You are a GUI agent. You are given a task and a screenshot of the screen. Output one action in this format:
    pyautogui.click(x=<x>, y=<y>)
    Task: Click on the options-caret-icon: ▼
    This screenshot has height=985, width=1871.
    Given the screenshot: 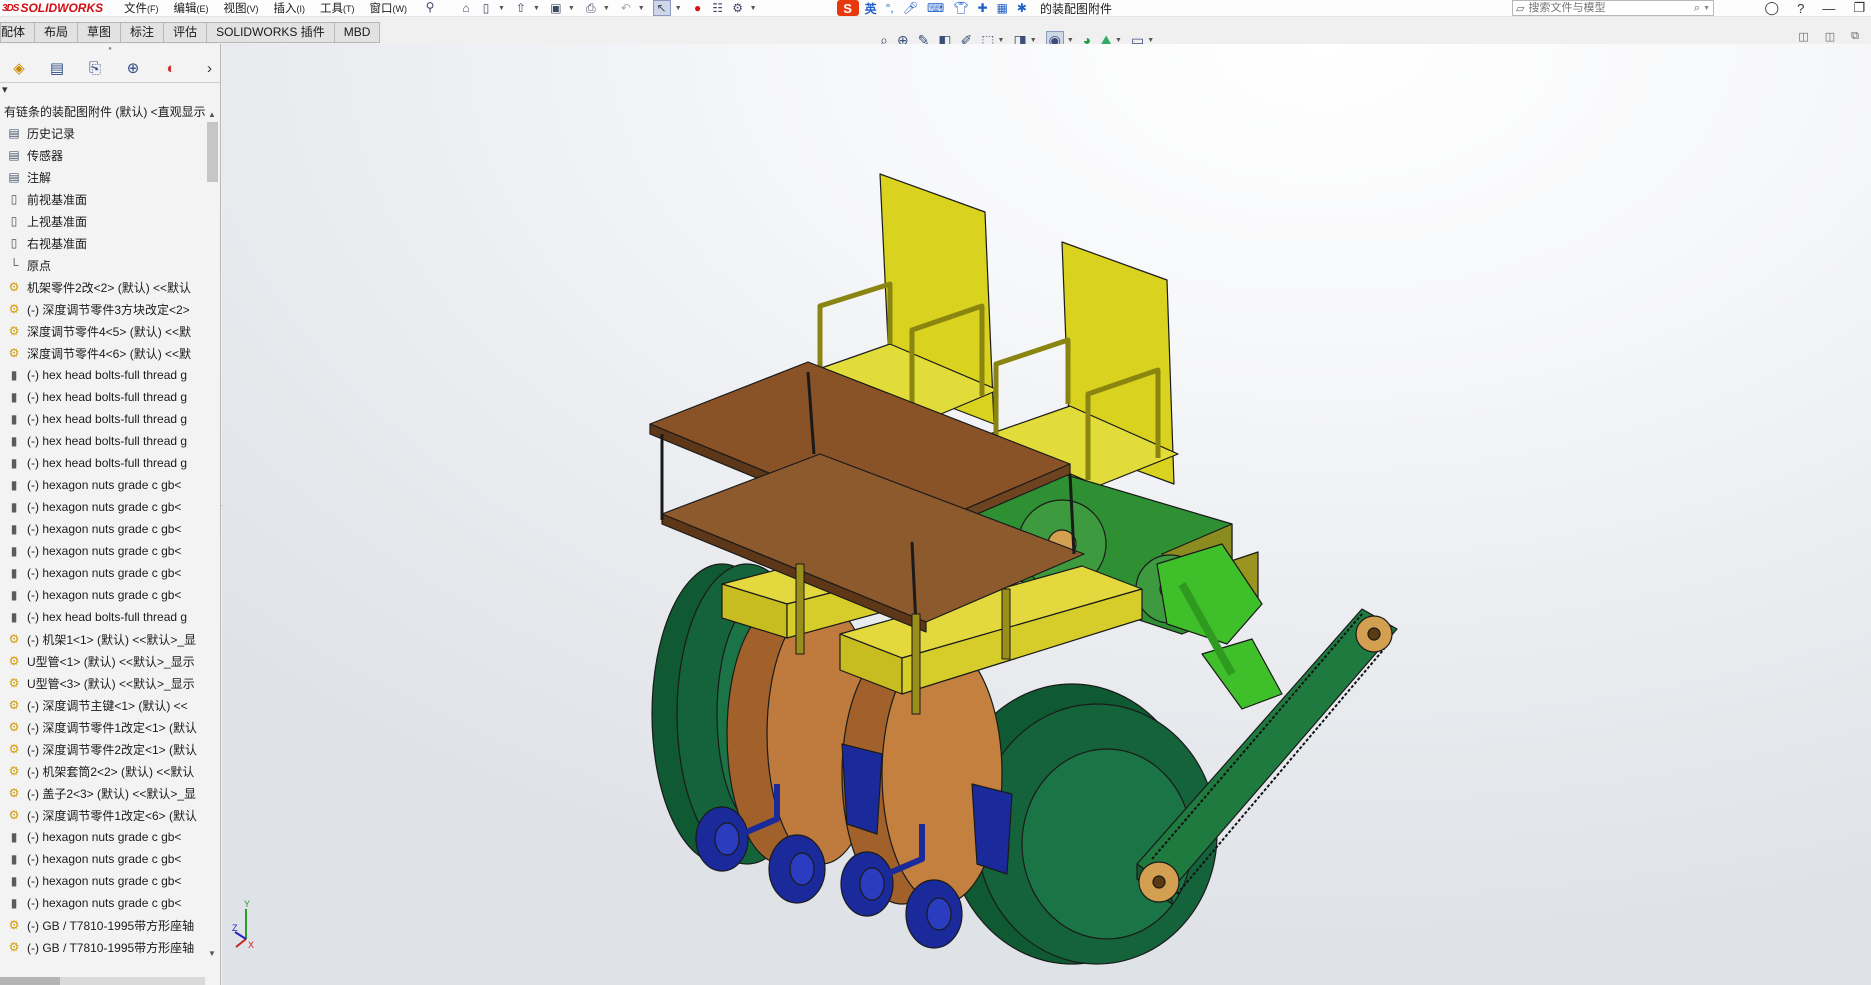 What is the action you would take?
    pyautogui.click(x=753, y=8)
    